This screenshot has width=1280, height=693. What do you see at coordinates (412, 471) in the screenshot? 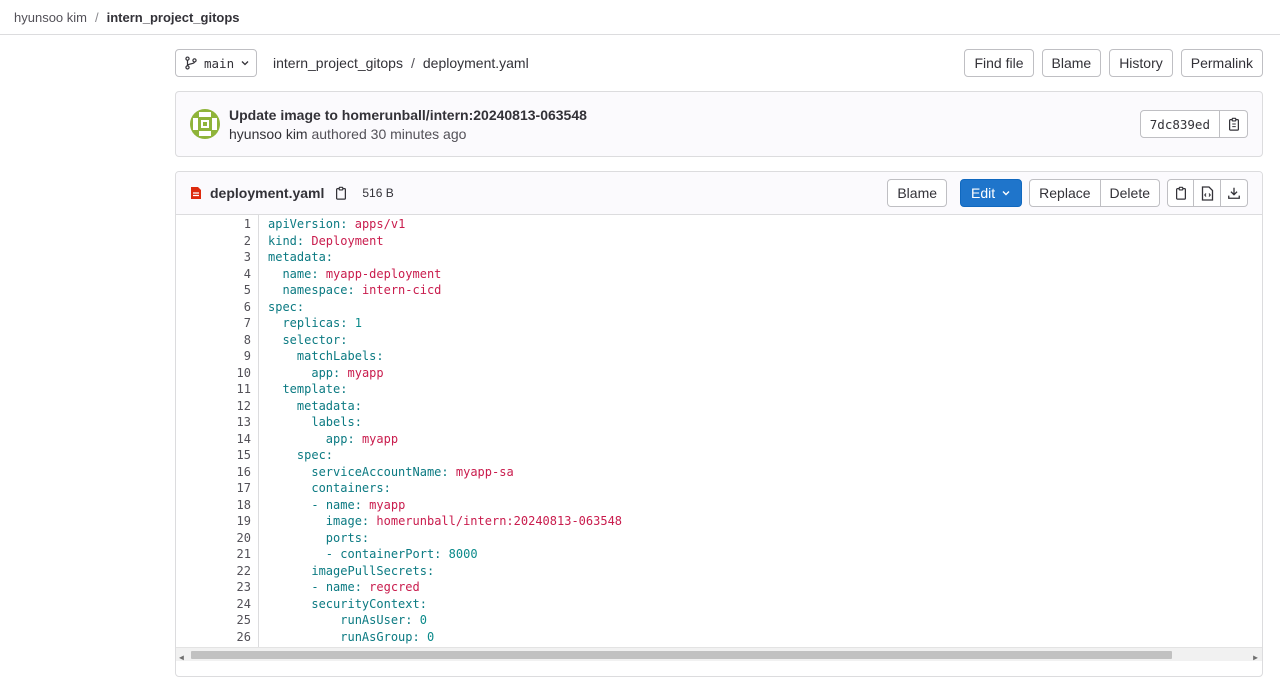
I see `code-line: serviceAccountName: myapp-sa` at bounding box center [412, 471].